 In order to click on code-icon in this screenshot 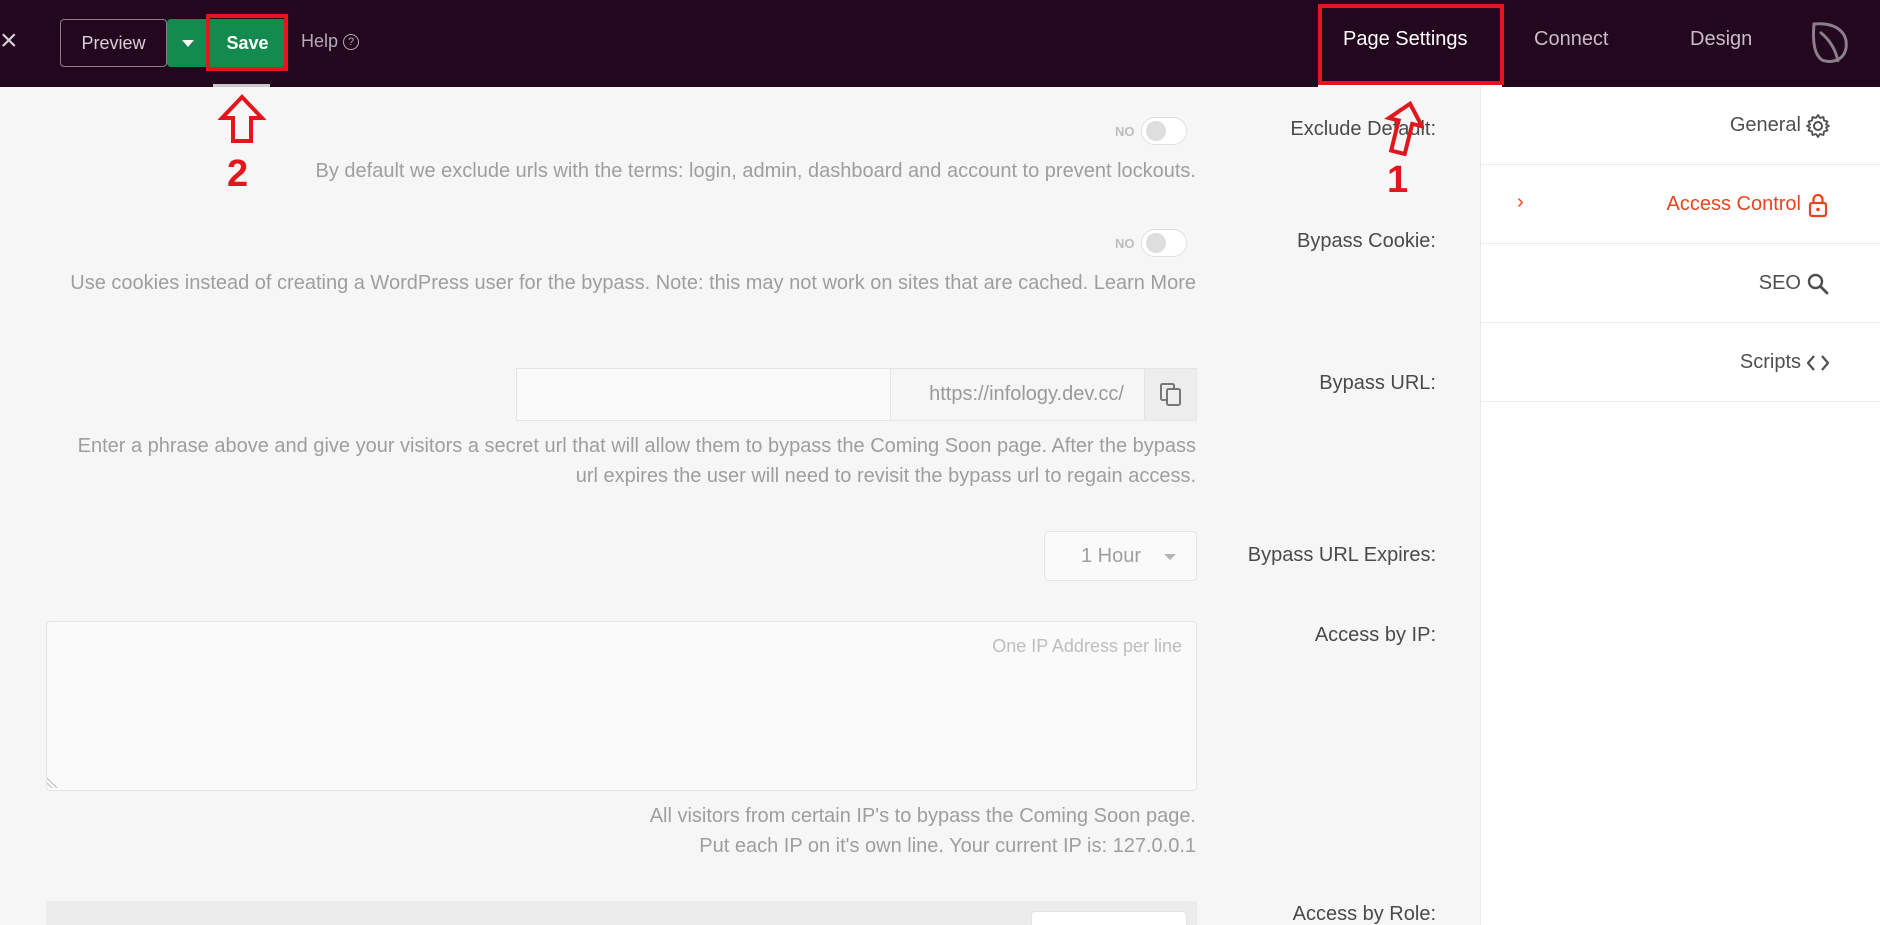, I will do `click(1818, 363)`.